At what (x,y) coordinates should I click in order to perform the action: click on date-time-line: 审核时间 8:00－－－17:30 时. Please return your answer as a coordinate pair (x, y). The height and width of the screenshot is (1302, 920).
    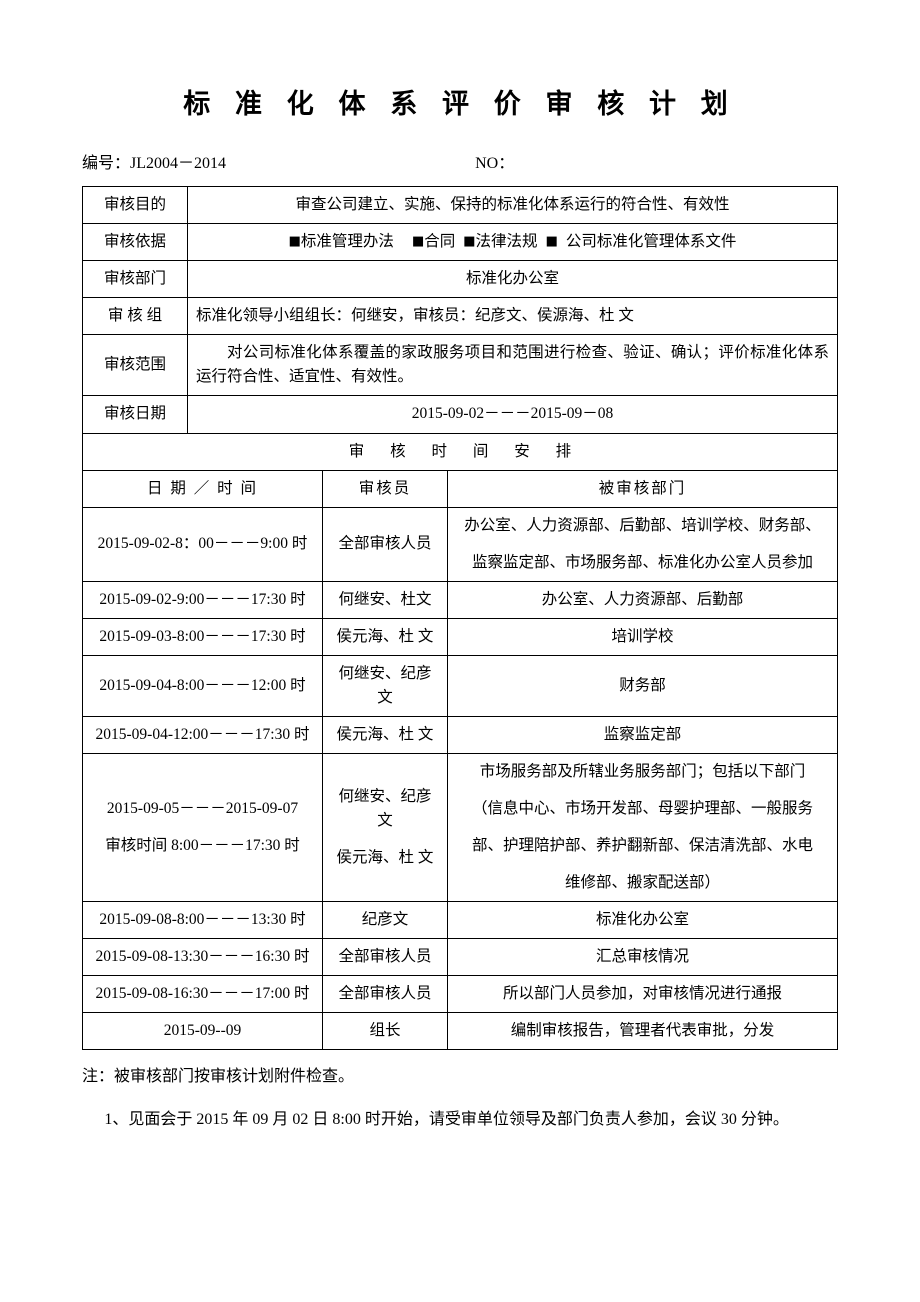
    Looking at the image, I should click on (202, 845).